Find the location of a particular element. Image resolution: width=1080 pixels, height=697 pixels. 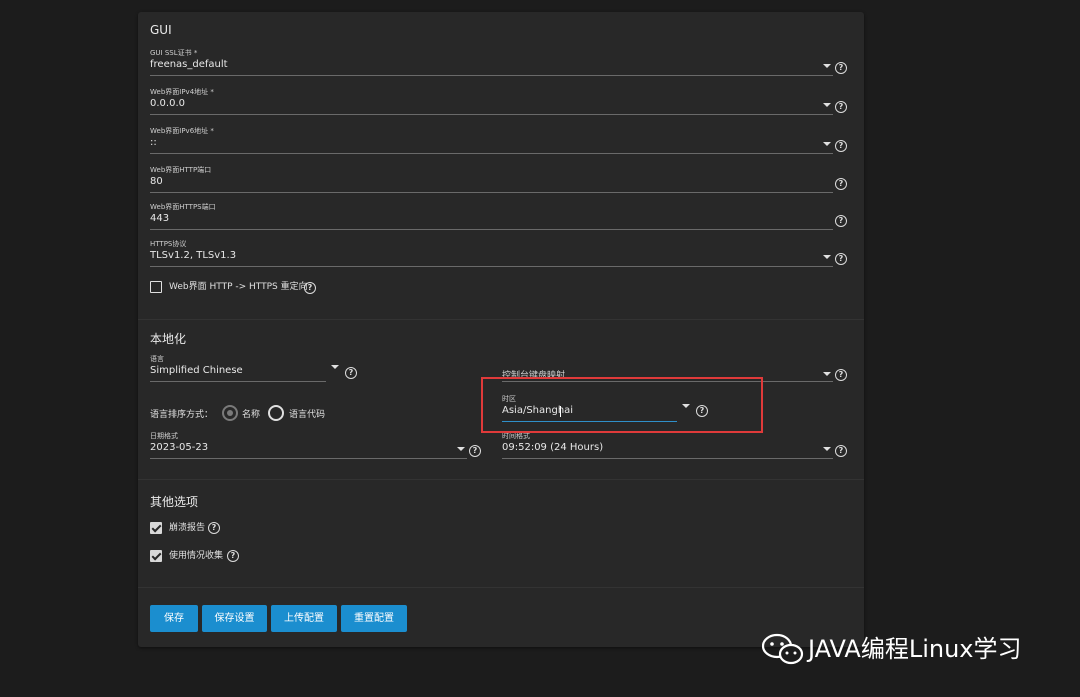

ipv4-value: 0.0.0.0 is located at coordinates (167, 103).